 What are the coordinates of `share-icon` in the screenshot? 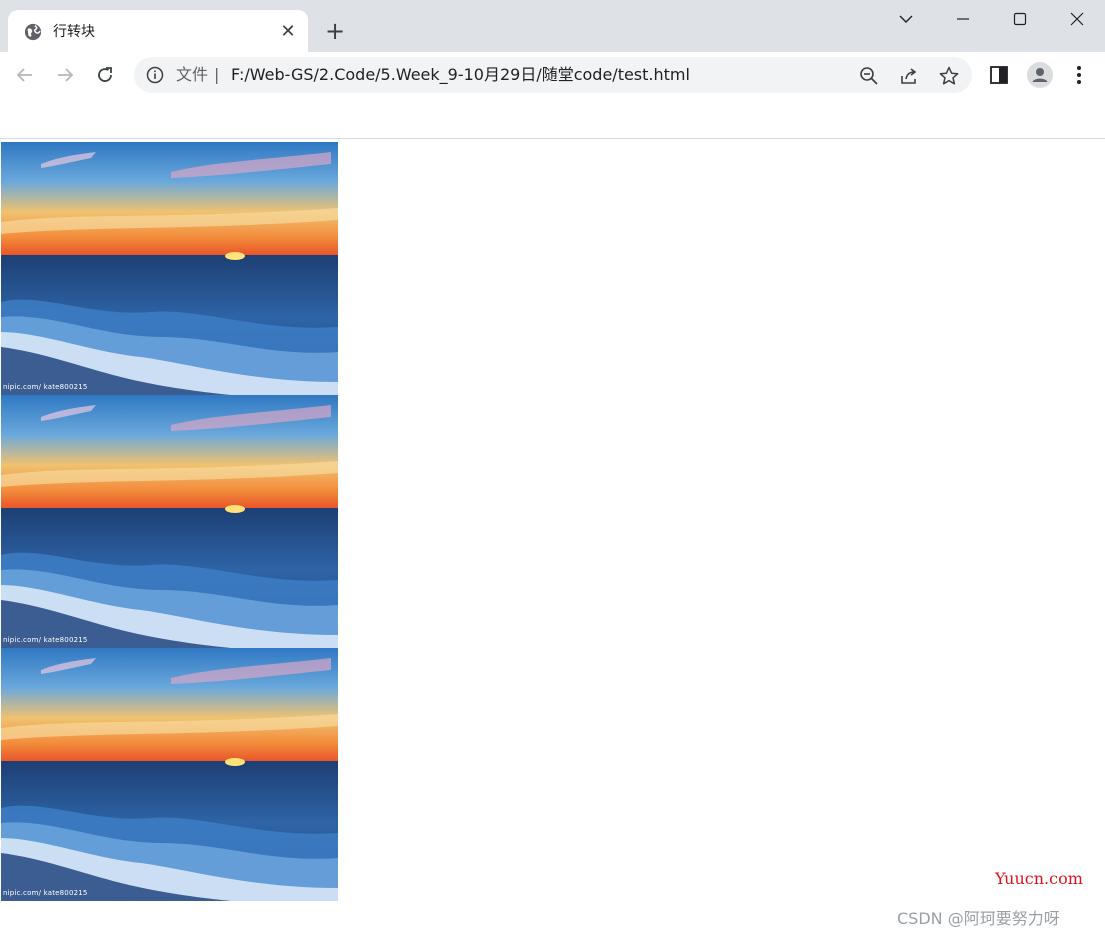 It's located at (909, 76).